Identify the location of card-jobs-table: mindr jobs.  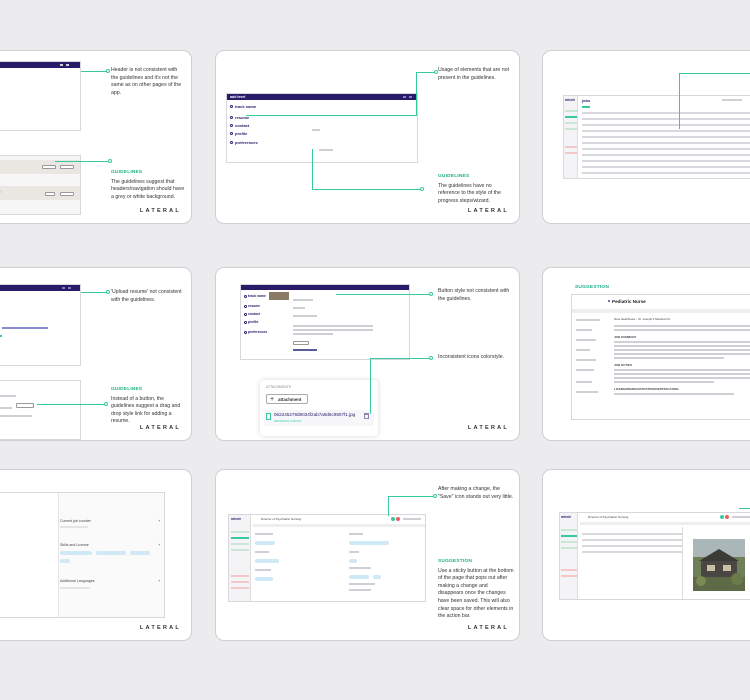
(646, 137).